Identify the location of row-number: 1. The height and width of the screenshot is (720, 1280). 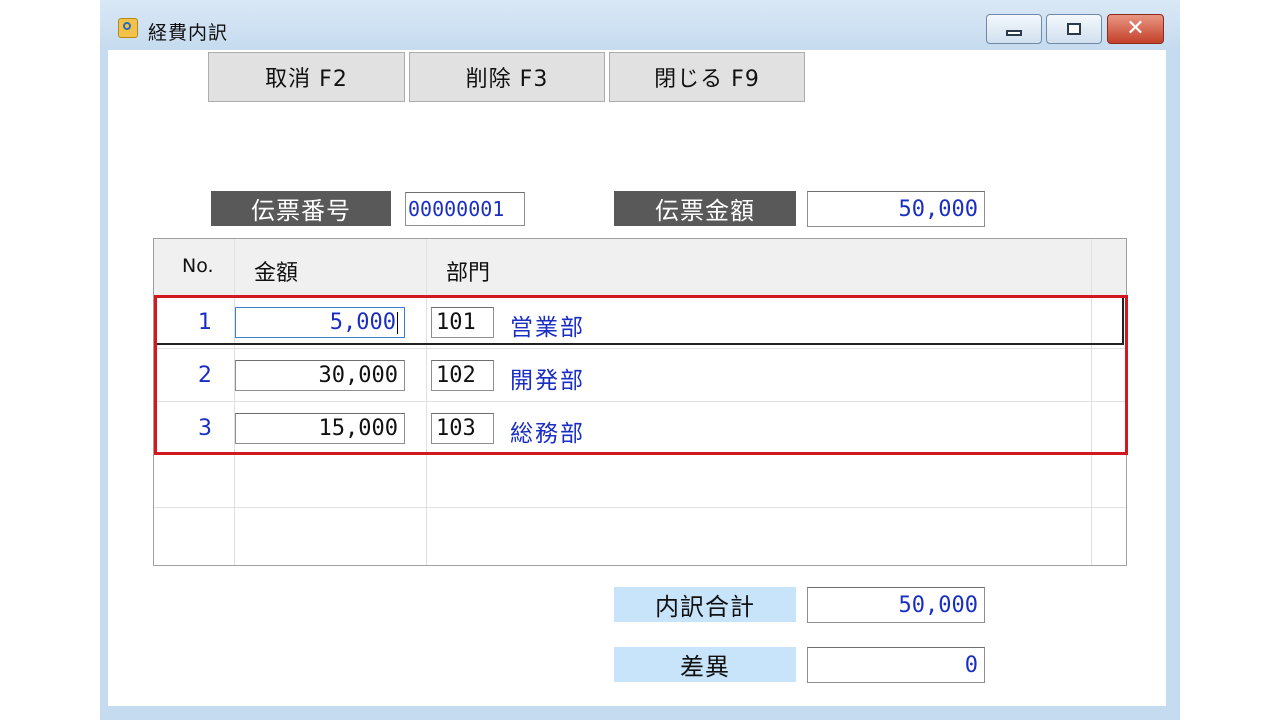
(205, 322).